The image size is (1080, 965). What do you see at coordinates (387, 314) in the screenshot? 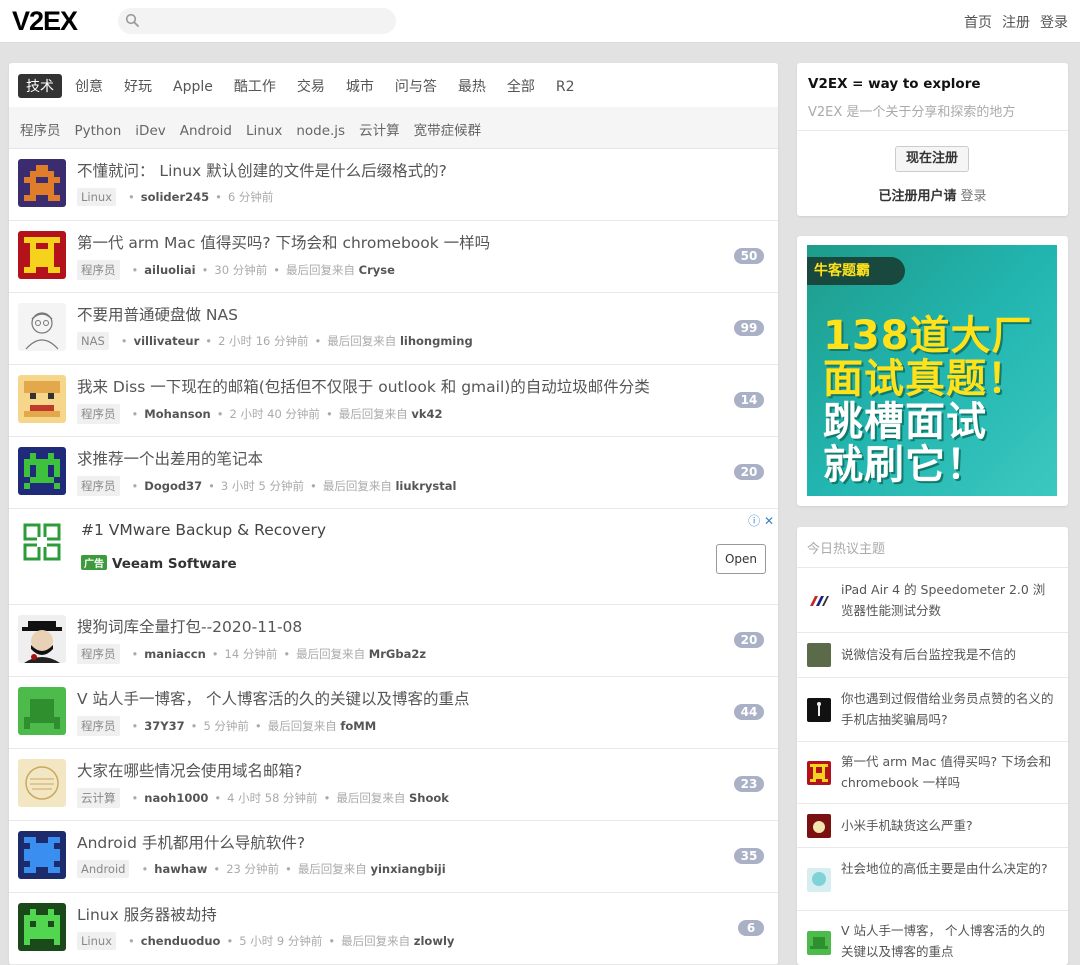
I see `topic-title: 不要用普通硬盘做 NAS` at bounding box center [387, 314].